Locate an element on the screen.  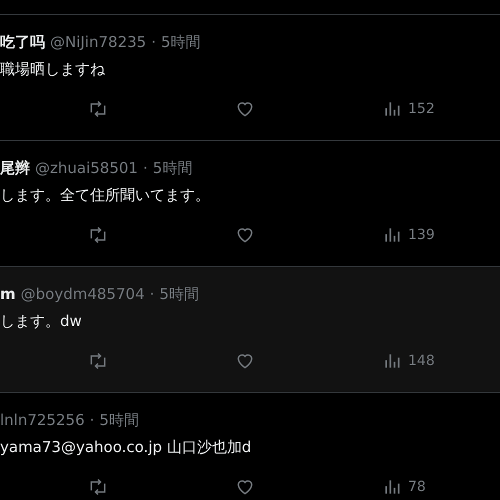
views-button: 139 is located at coordinates (408, 235).